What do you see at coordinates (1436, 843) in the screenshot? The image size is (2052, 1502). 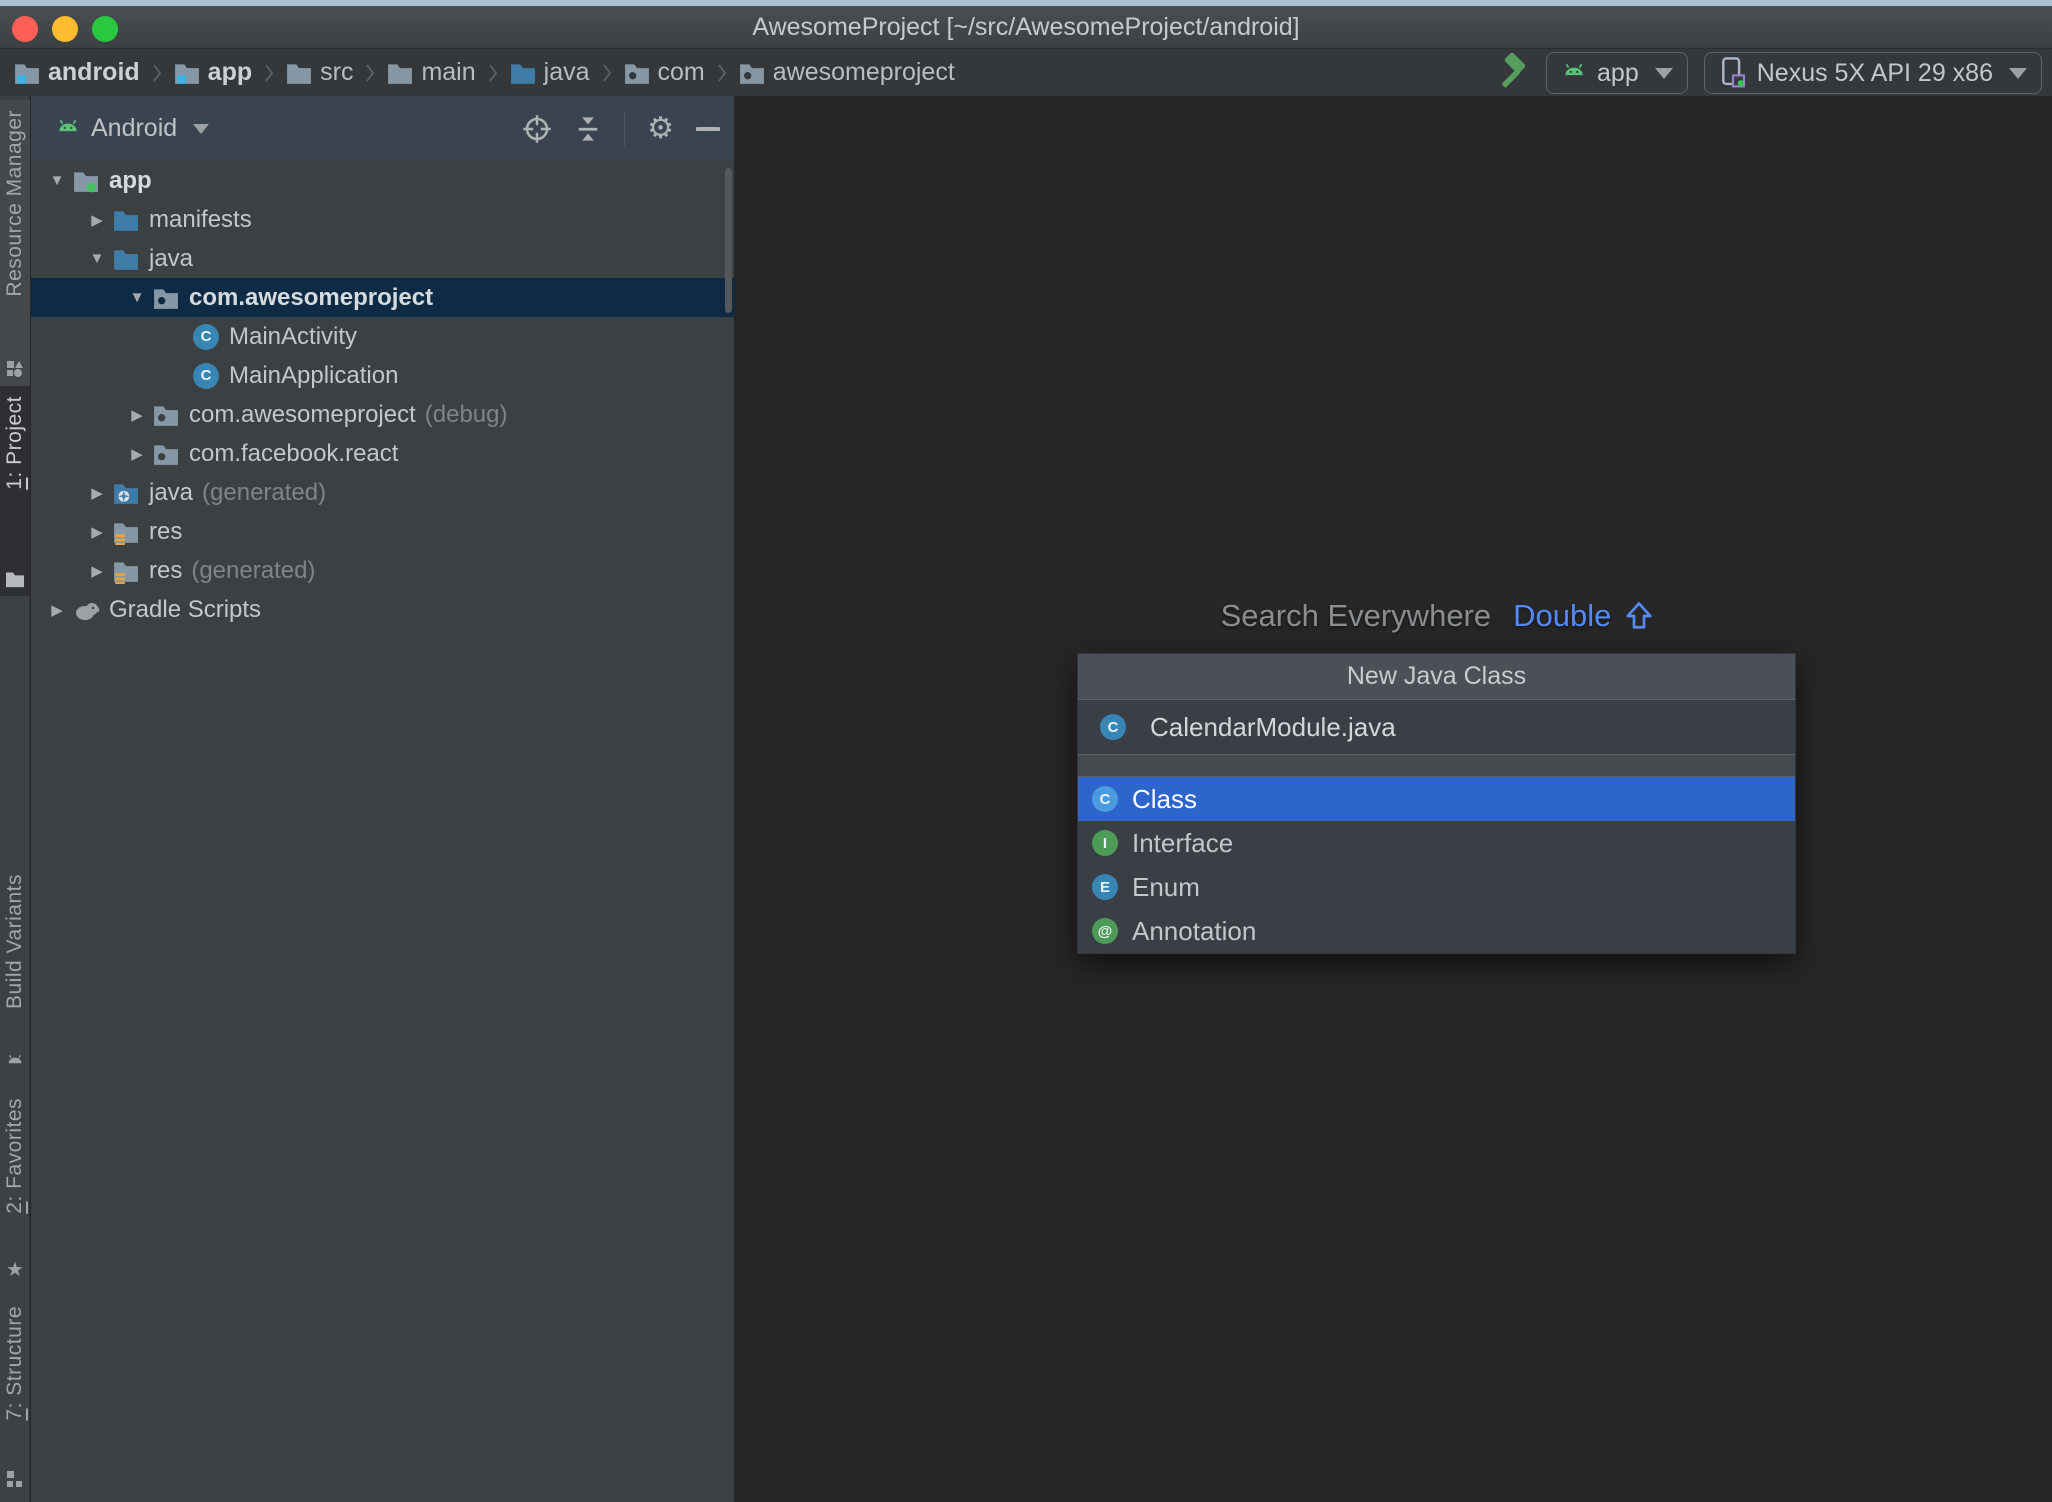 I see `option-interface: I Interface` at bounding box center [1436, 843].